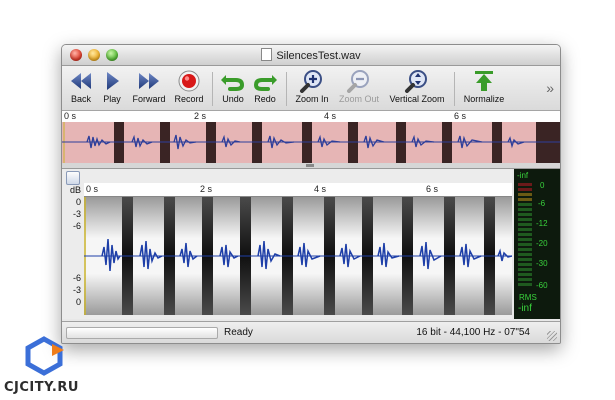 This screenshot has width=615, height=400. What do you see at coordinates (484, 81) in the screenshot?
I see `normalize-arrow-icon` at bounding box center [484, 81].